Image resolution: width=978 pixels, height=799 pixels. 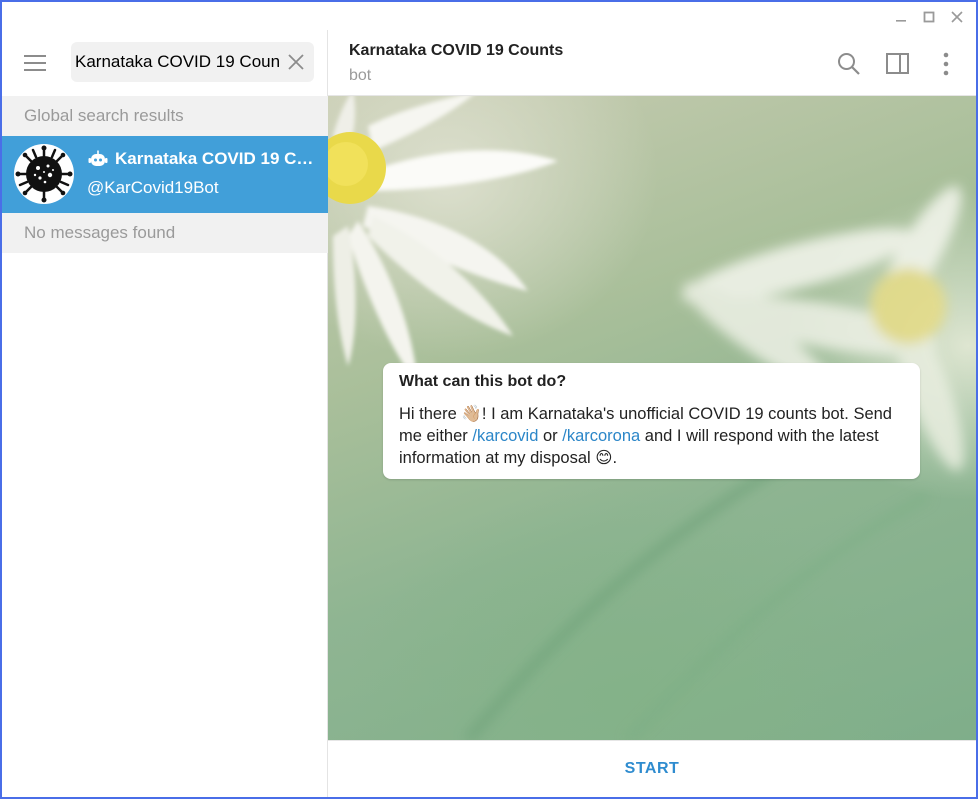 What do you see at coordinates (456, 50) in the screenshot?
I see `chat-title: Karnataka COVID 19 Counts` at bounding box center [456, 50].